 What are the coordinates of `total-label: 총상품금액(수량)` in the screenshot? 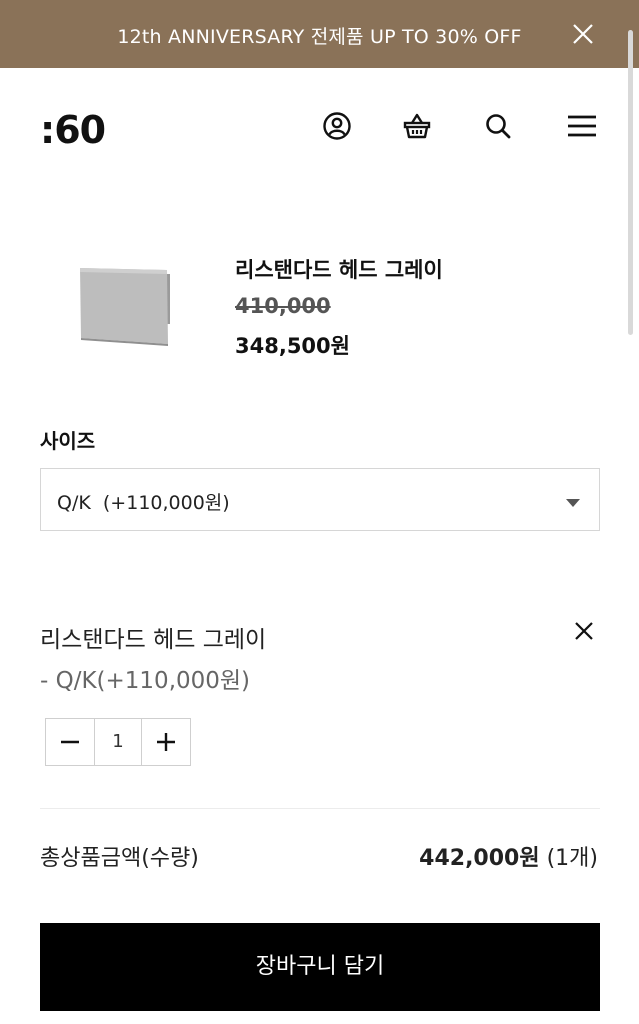 It's located at (119, 858).